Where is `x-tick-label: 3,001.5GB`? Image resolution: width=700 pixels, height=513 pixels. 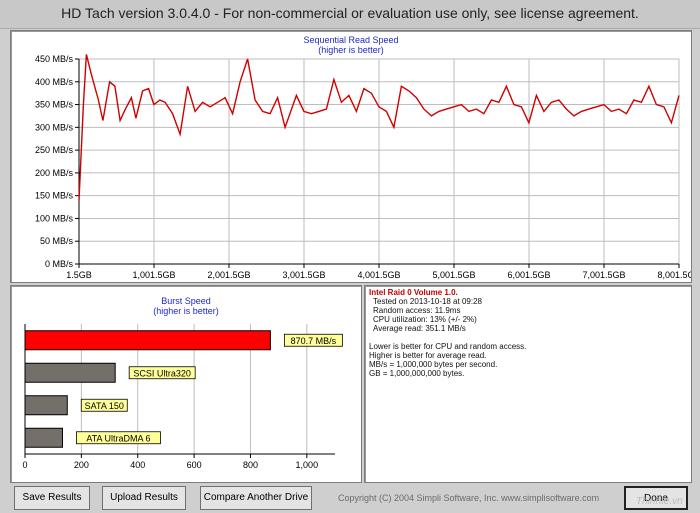
x-tick-label: 3,001.5GB is located at coordinates (303, 275).